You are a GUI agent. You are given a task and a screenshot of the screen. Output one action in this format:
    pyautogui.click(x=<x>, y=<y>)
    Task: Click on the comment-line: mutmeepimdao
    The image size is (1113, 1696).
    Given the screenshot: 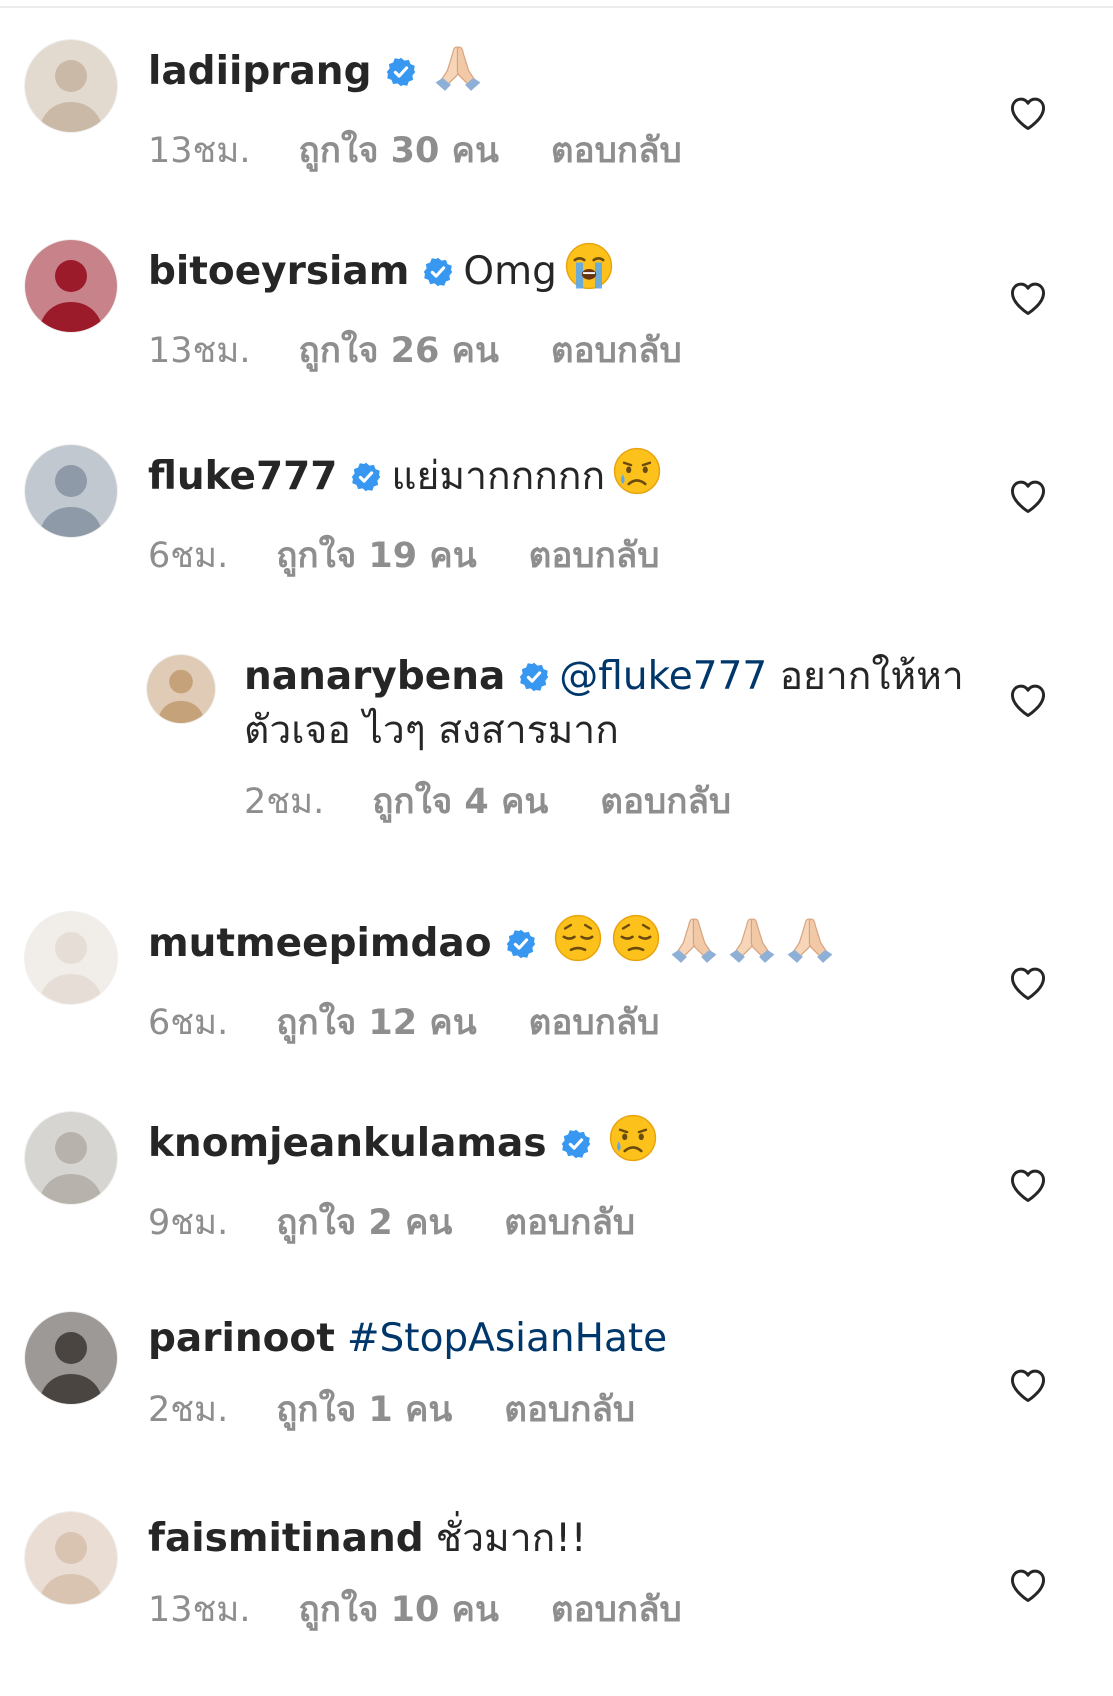 What is the action you would take?
    pyautogui.click(x=492, y=945)
    